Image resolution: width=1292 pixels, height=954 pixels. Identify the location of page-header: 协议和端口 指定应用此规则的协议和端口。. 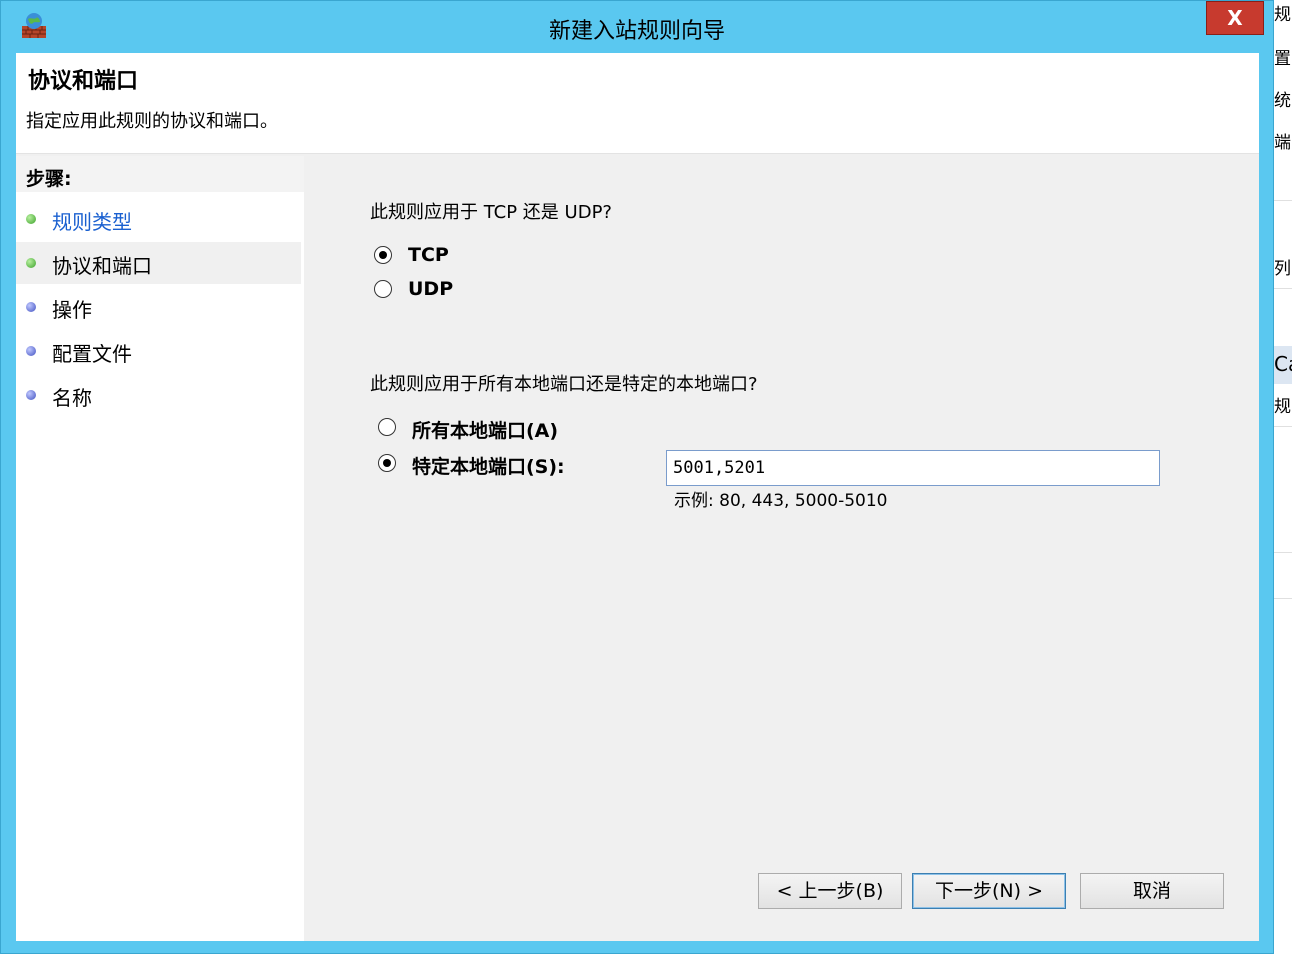
(637, 103).